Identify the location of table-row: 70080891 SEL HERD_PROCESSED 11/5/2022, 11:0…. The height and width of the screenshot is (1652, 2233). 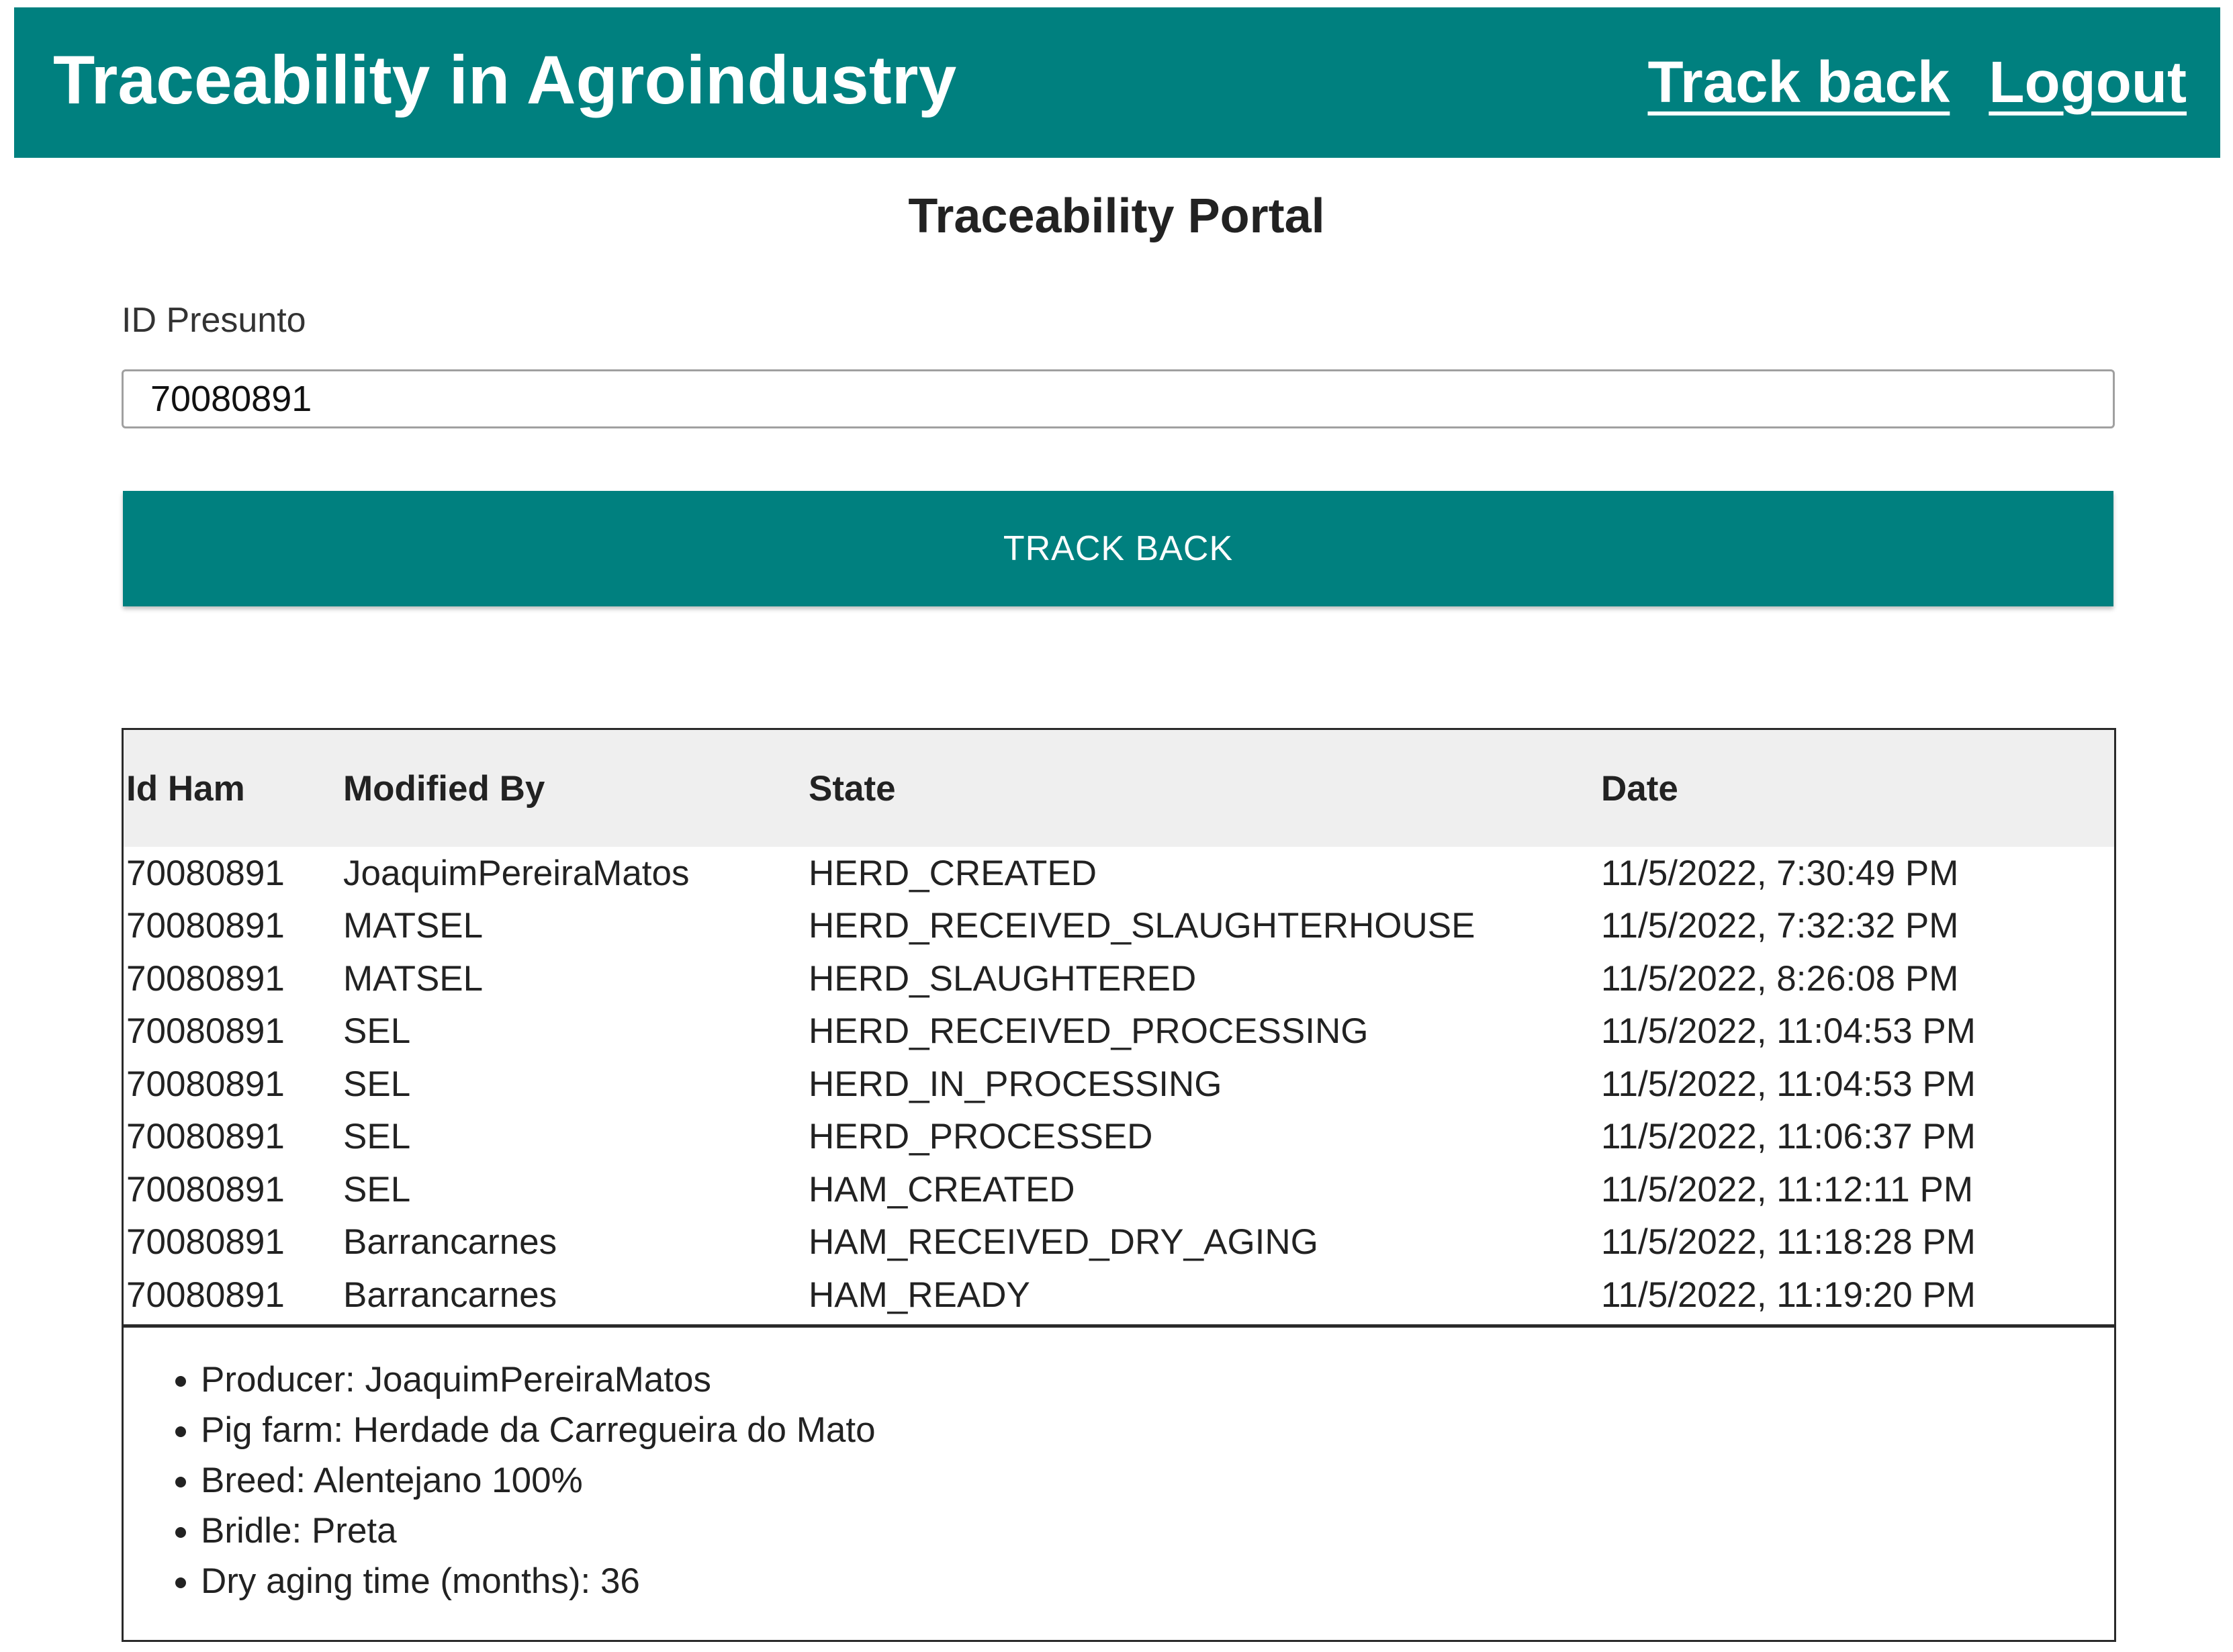
(1119, 1137).